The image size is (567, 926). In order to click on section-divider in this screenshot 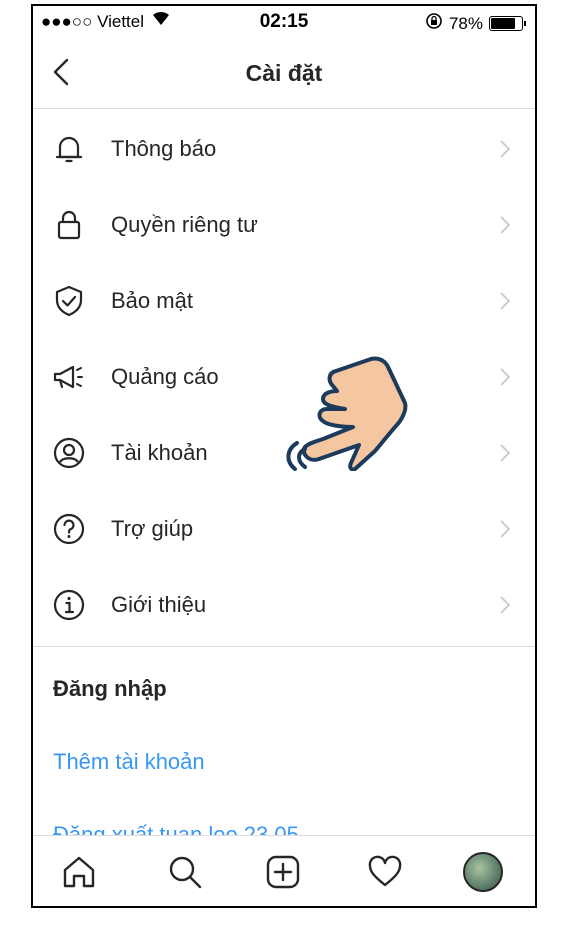, I will do `click(284, 646)`.